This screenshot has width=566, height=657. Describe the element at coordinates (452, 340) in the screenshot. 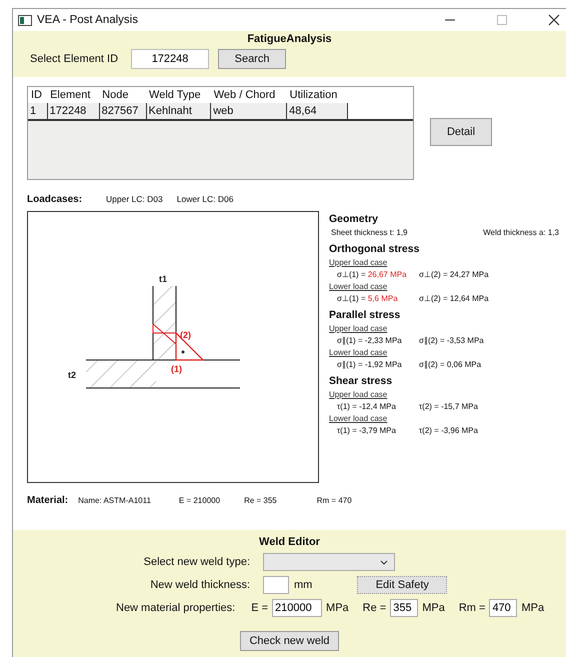

I see `stress-value: σ∥(2) = -3,53 MPa` at that location.